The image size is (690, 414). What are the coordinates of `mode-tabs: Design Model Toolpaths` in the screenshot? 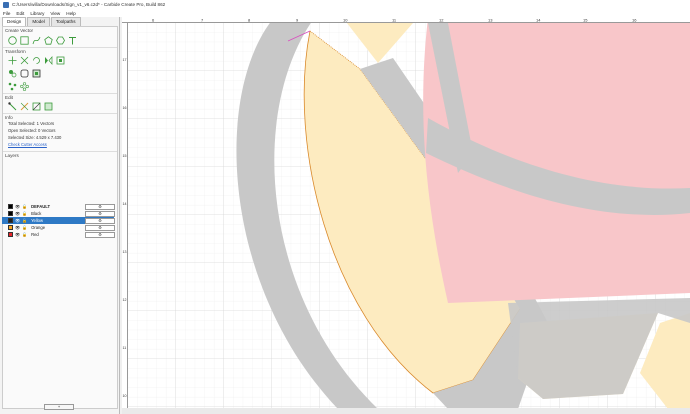 It's located at (59, 21).